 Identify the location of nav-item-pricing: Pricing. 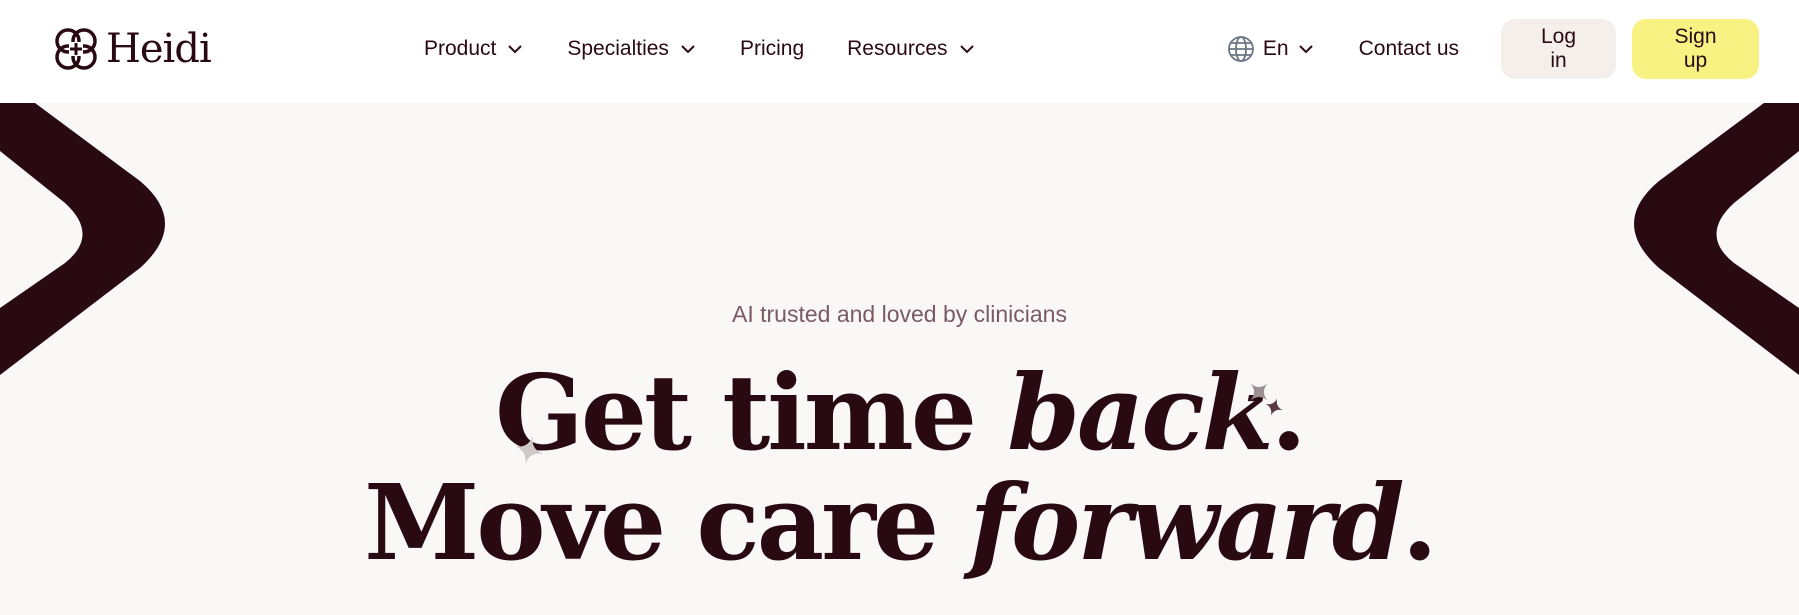
(772, 49).